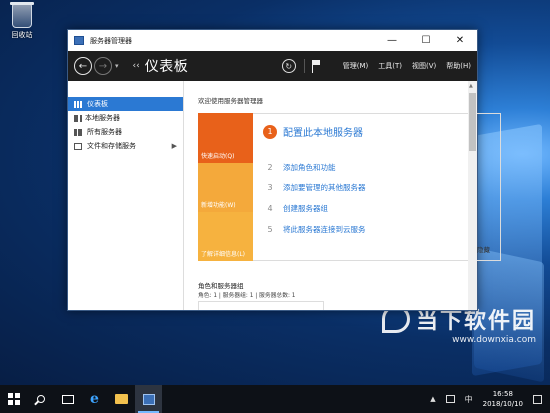 The height and width of the screenshot is (413, 550). I want to click on recycle-bin-label: 回收站, so click(22, 35).